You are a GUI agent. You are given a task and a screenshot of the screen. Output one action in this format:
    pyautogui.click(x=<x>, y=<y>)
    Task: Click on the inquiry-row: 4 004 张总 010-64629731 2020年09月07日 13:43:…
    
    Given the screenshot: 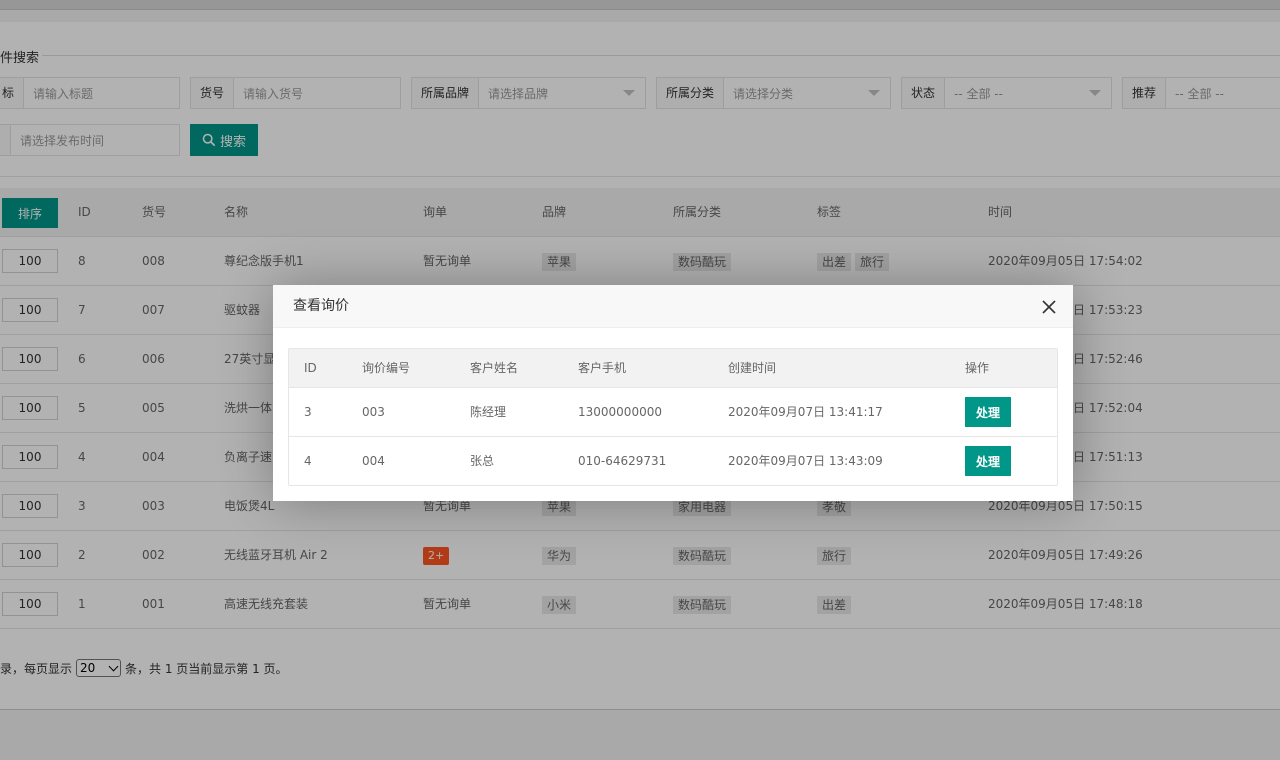 What is the action you would take?
    pyautogui.click(x=673, y=461)
    